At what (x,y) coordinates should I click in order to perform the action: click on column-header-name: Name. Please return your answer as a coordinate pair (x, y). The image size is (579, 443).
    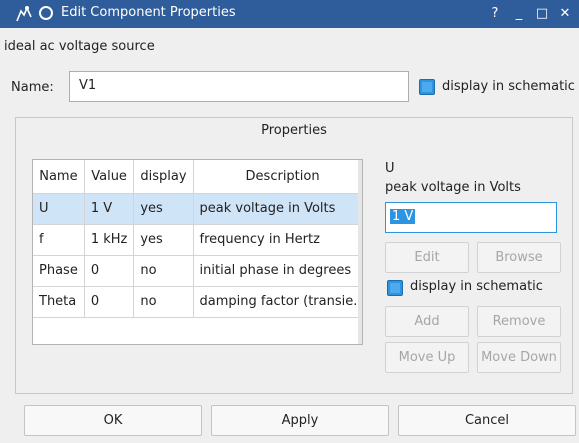
    Looking at the image, I should click on (59, 177).